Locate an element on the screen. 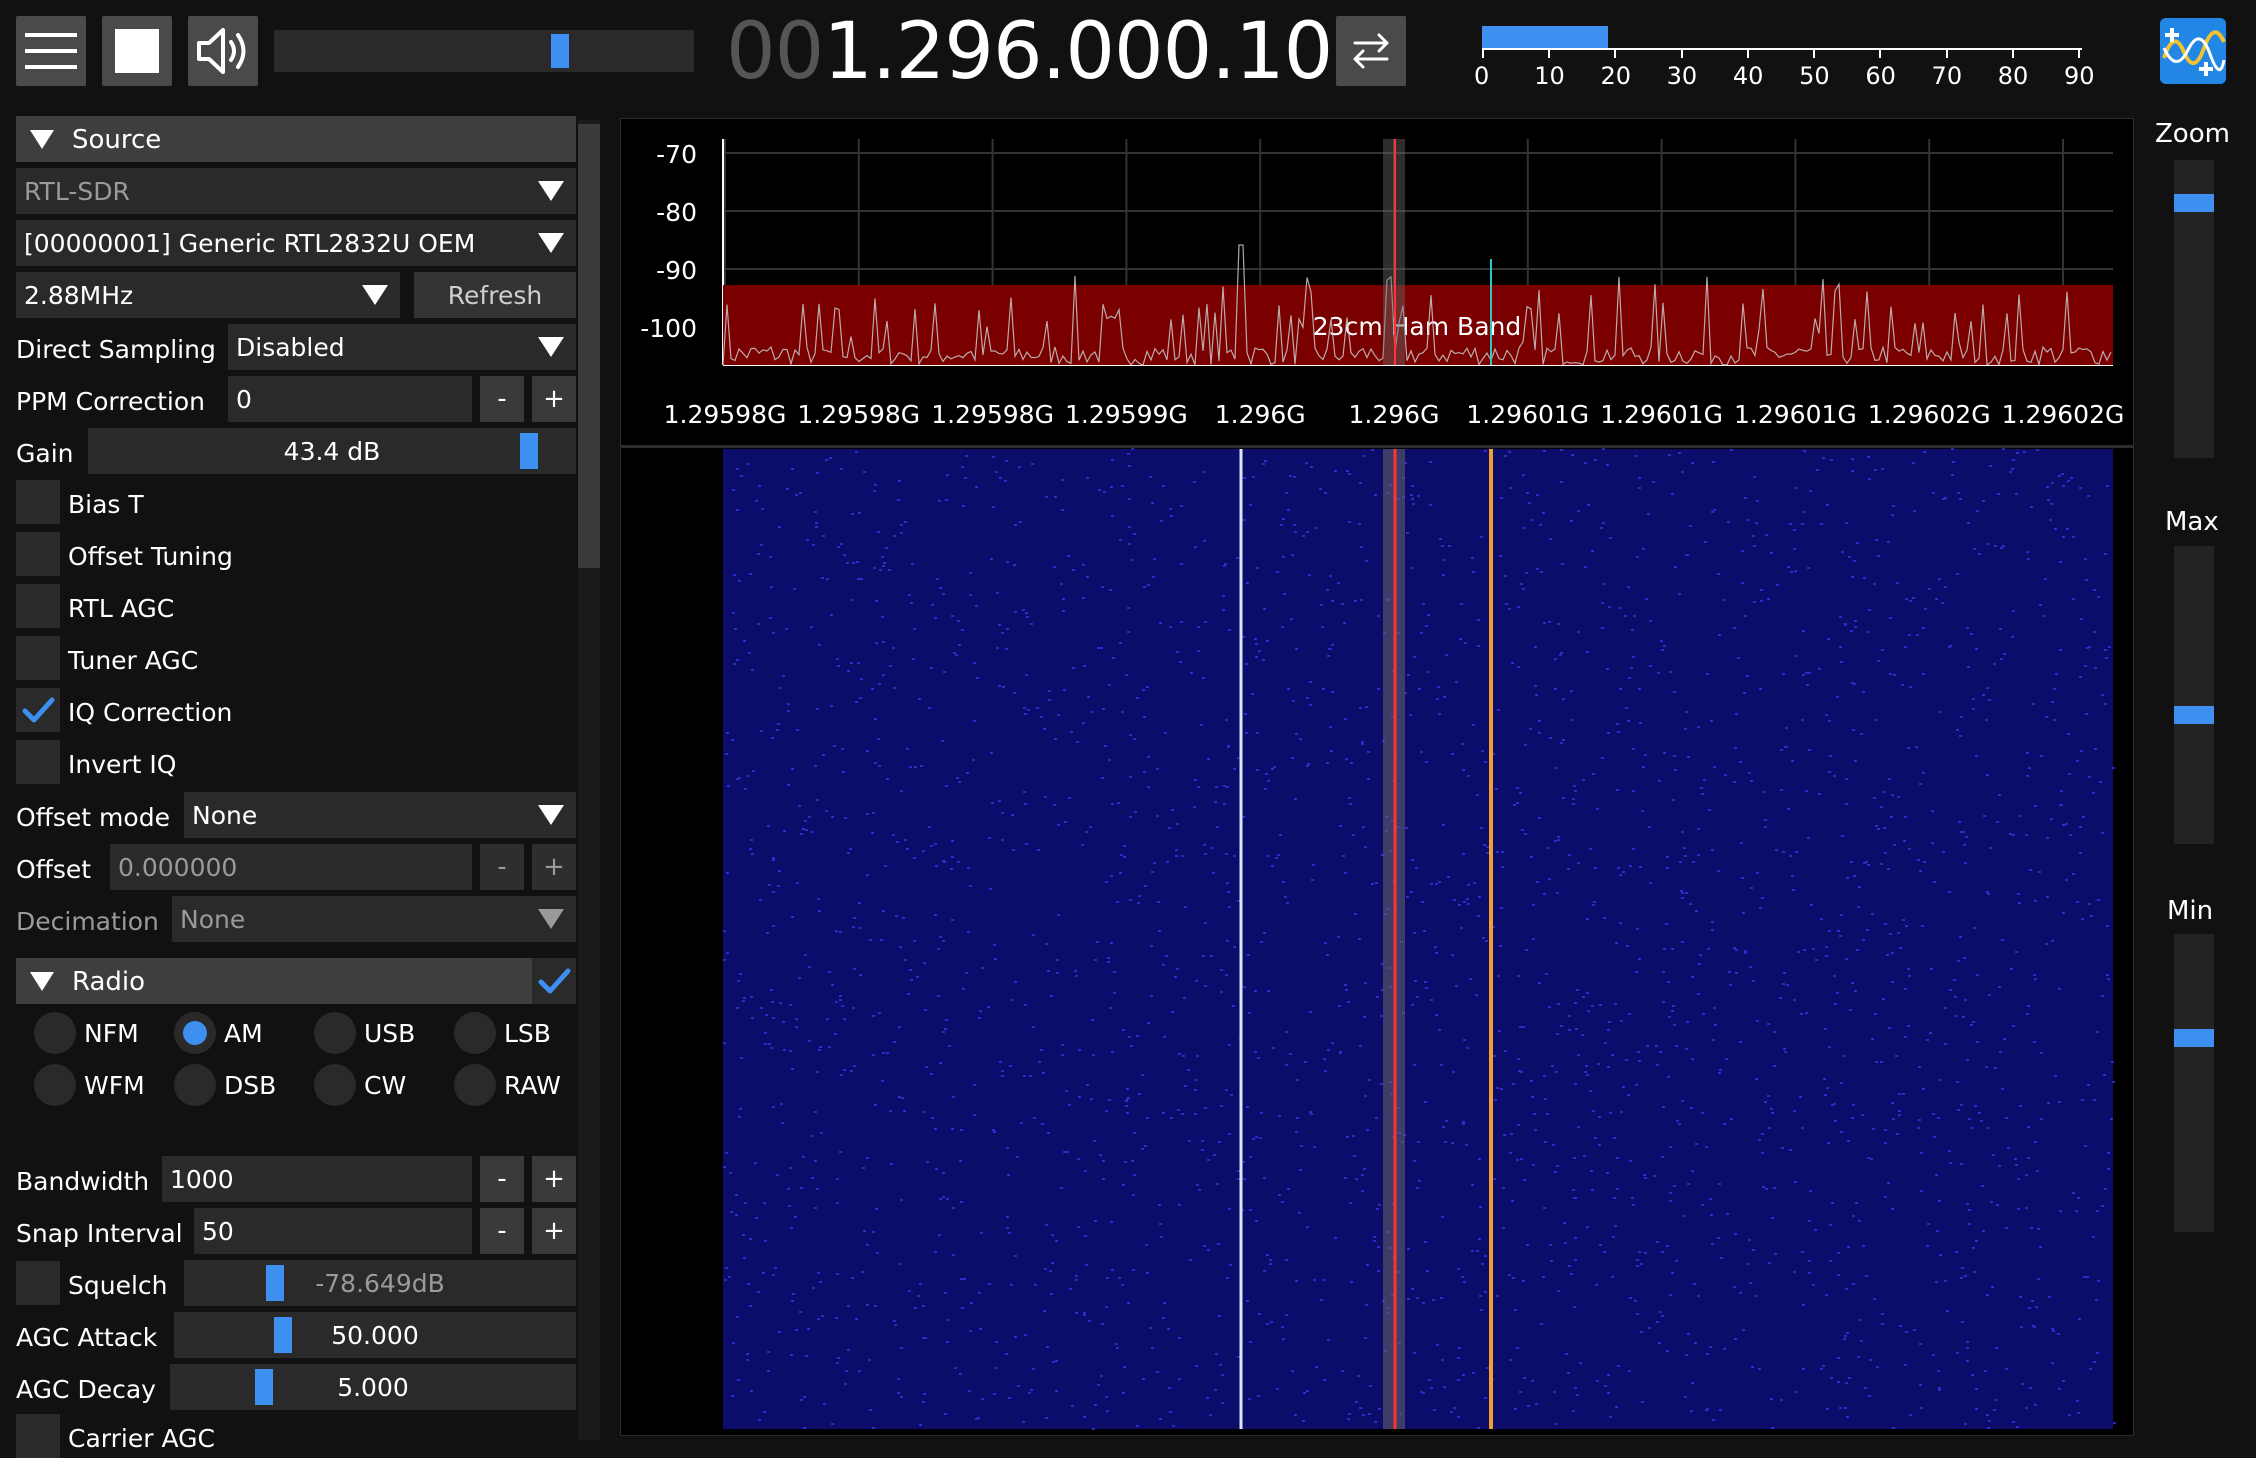 Image resolution: width=2256 pixels, height=1458 pixels. carrier-agc-checkbox is located at coordinates (38, 1436).